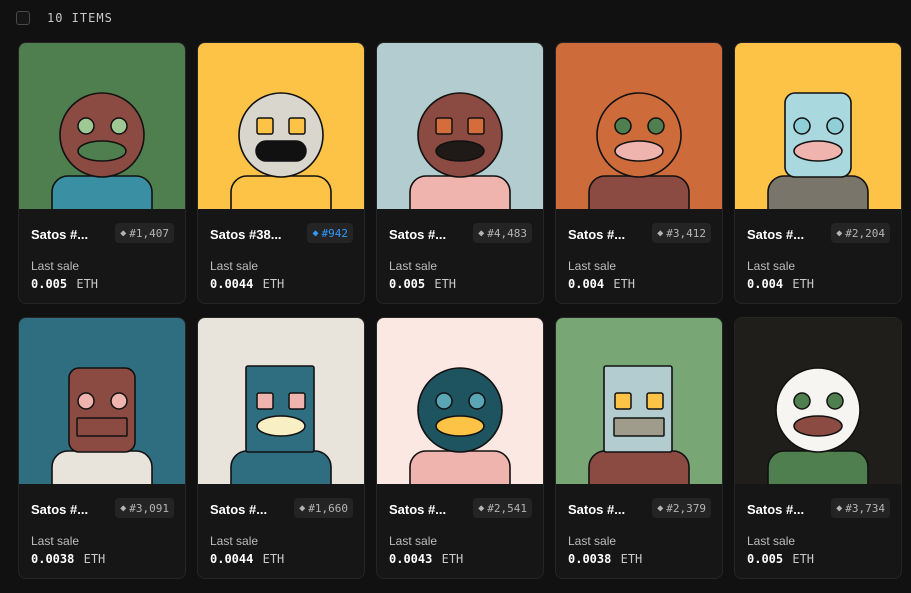 This screenshot has width=911, height=593. Describe the element at coordinates (681, 508) in the screenshot. I see `rarity-rank-badge: ◆ #2,379` at that location.